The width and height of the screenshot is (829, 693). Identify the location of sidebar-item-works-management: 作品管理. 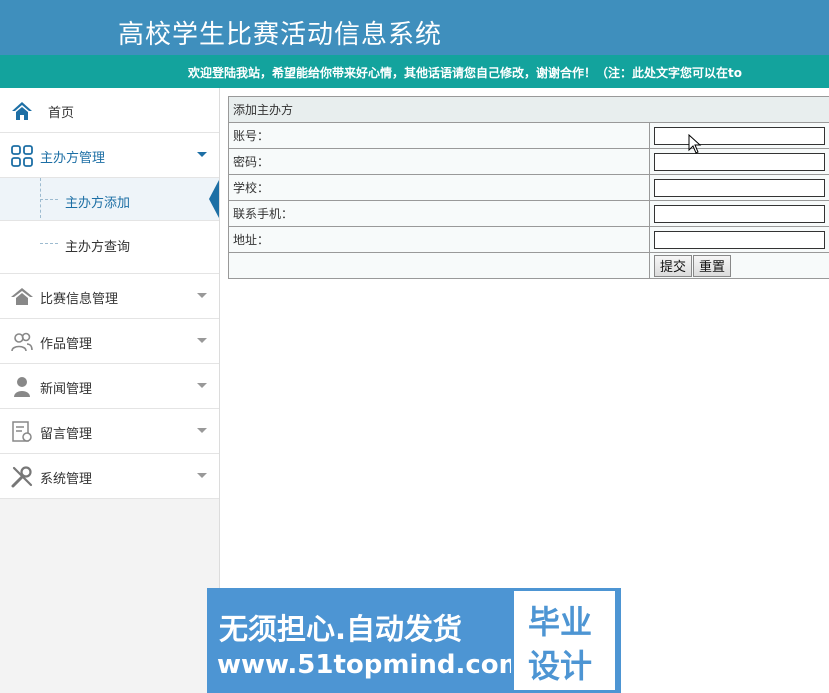
(109, 341).